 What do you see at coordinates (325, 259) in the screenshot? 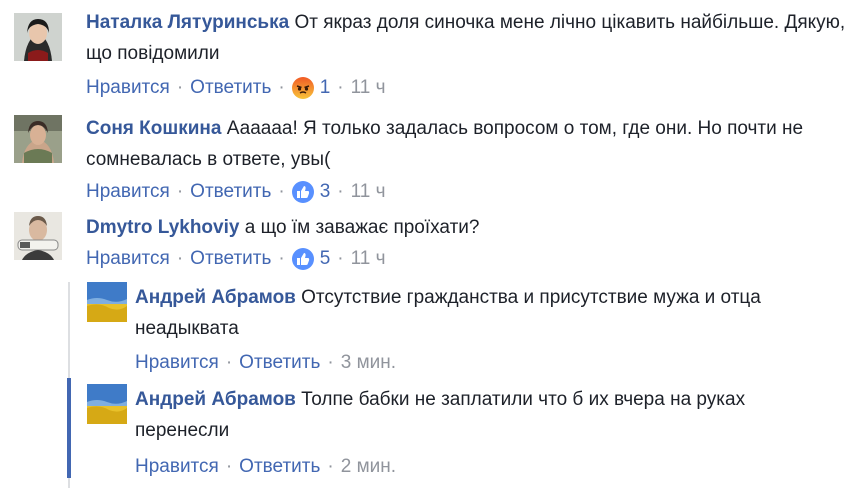
I see `reaction-count: 5` at bounding box center [325, 259].